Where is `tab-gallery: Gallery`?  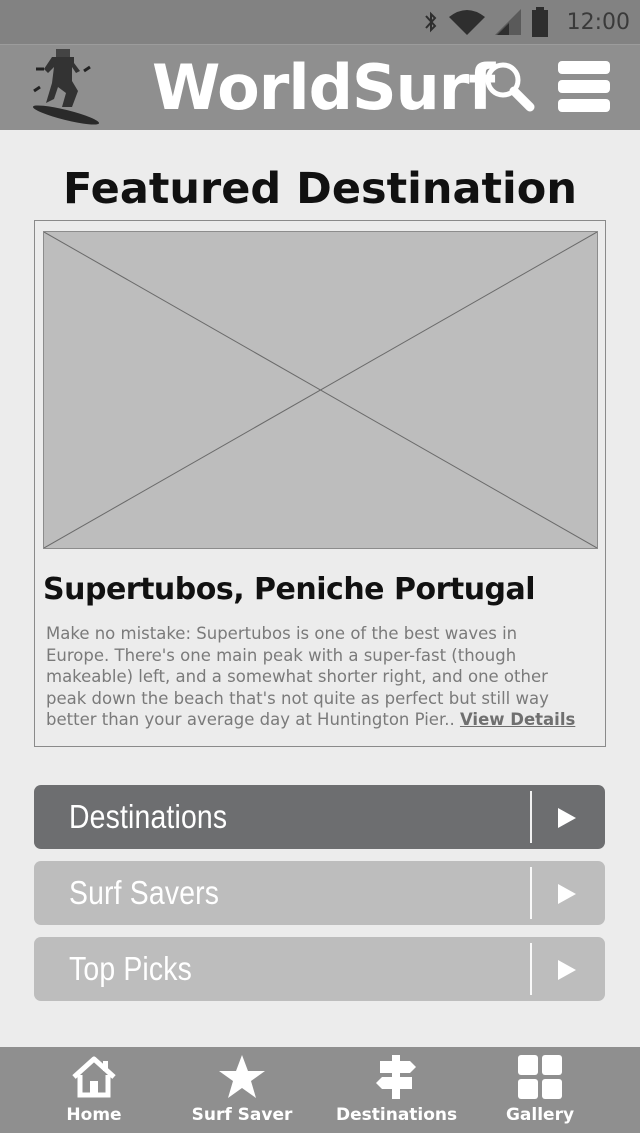
tab-gallery: Gallery is located at coordinates (540, 1090).